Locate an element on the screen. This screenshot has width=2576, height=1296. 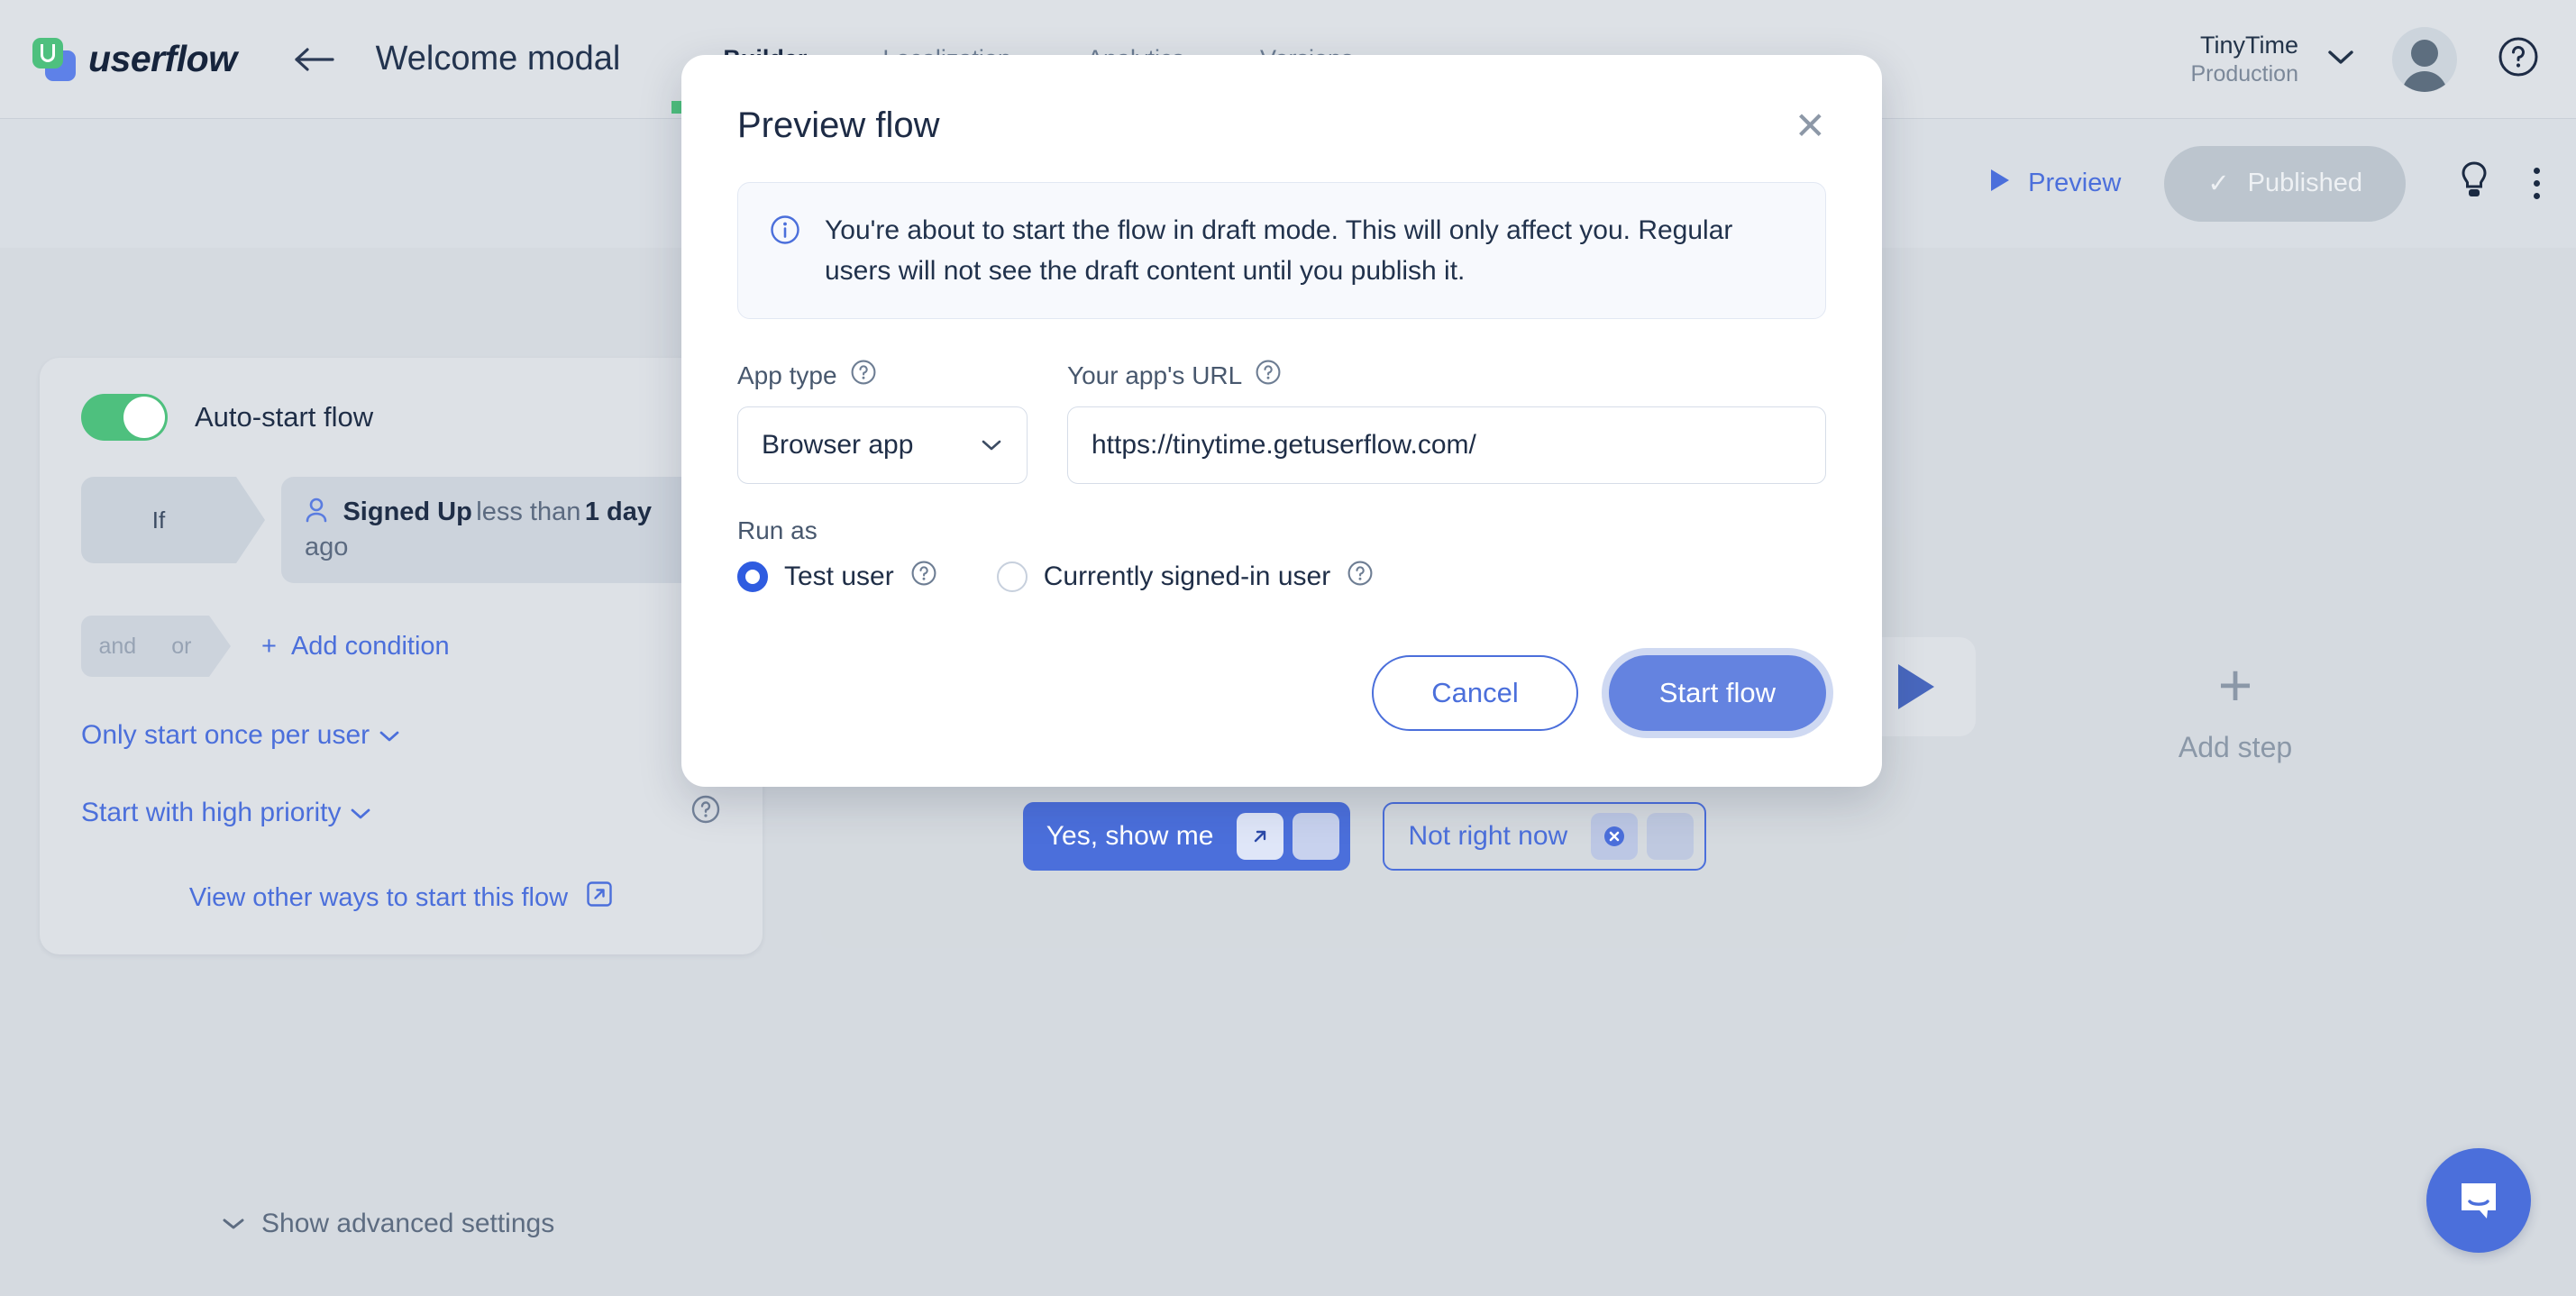
app-url-label-row: Your app's URL is located at coordinates (1446, 375).